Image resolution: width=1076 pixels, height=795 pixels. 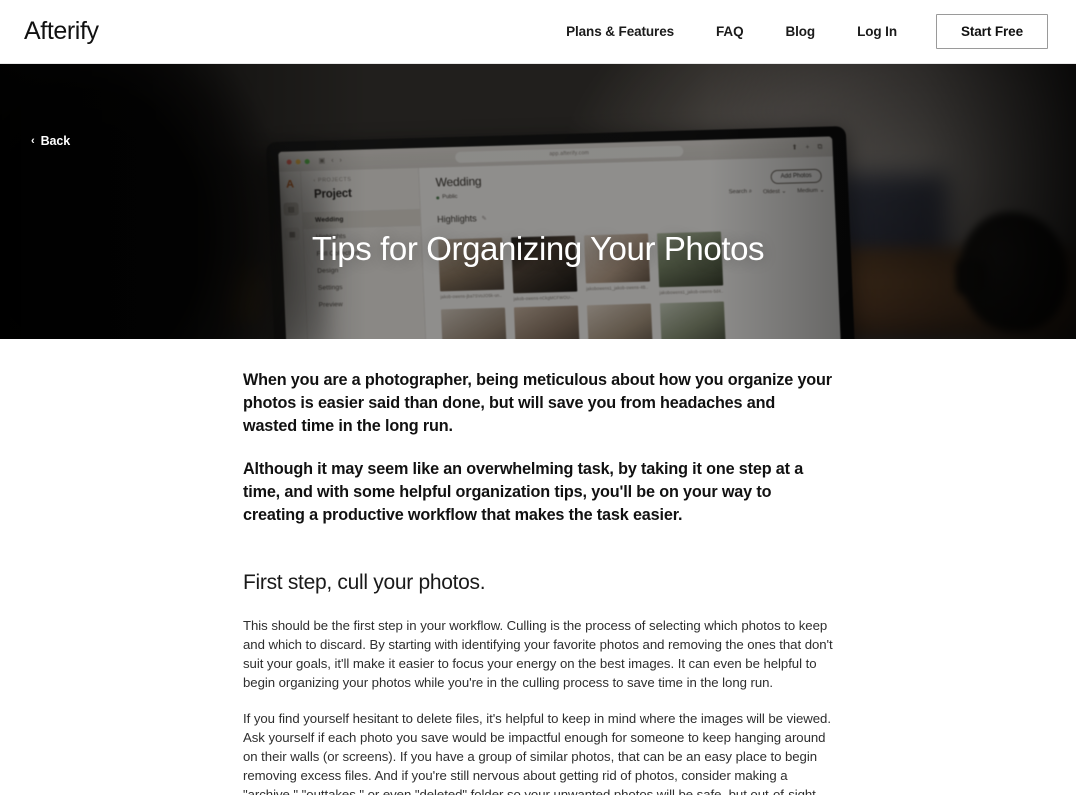 I want to click on back-link-label: Back, so click(x=55, y=141).